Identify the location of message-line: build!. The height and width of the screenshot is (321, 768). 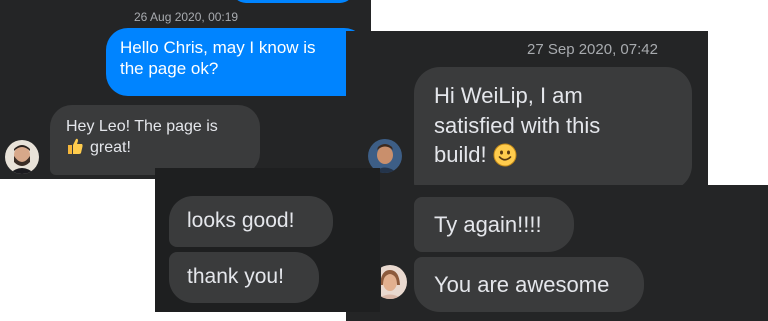
(553, 155).